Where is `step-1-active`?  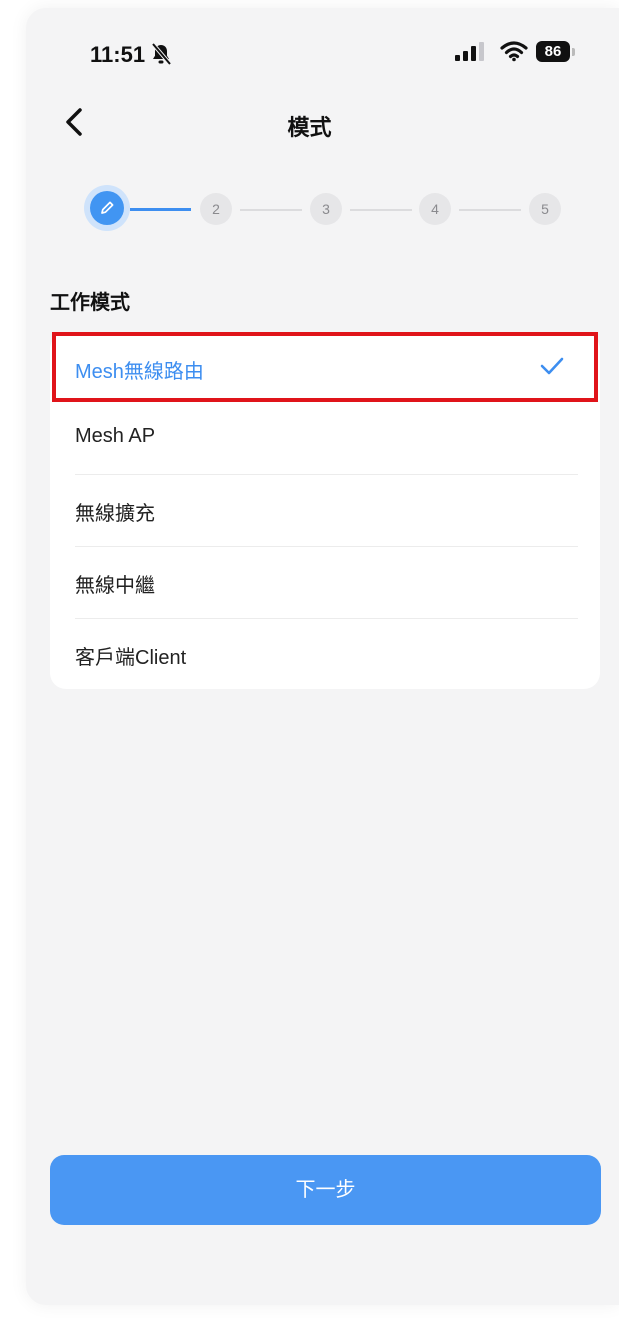 step-1-active is located at coordinates (107, 208).